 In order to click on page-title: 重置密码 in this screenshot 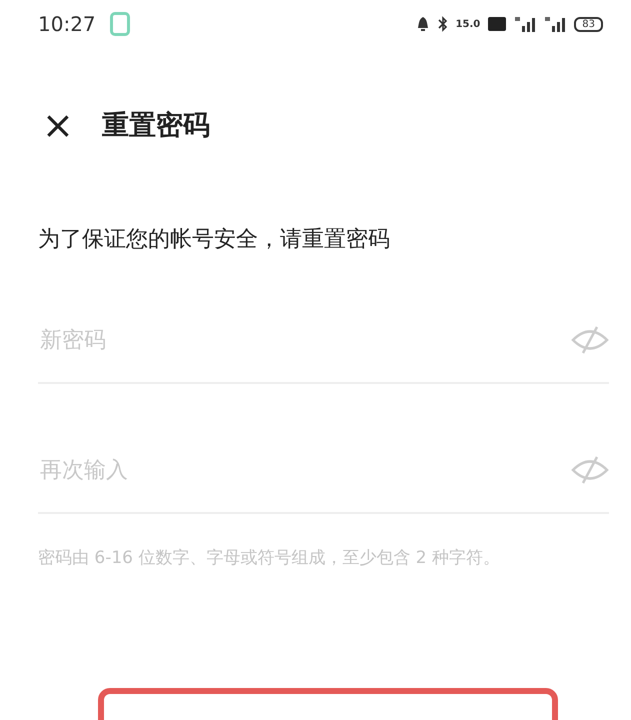, I will do `click(156, 126)`.